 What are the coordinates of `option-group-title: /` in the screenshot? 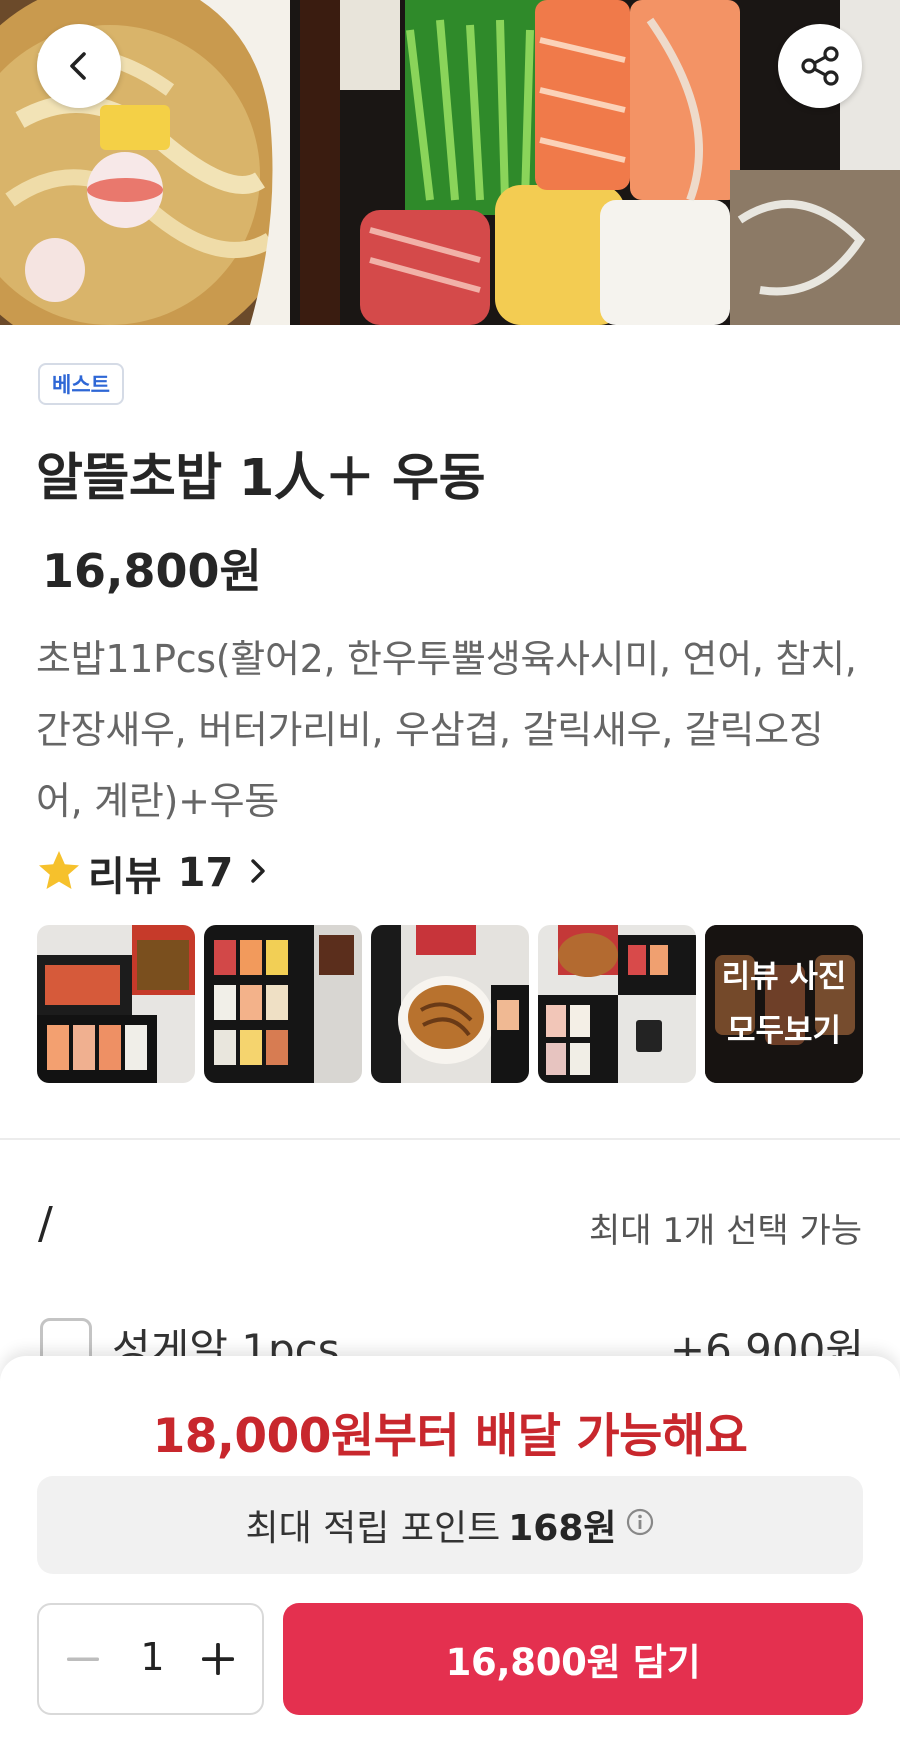 It's located at (45, 1223).